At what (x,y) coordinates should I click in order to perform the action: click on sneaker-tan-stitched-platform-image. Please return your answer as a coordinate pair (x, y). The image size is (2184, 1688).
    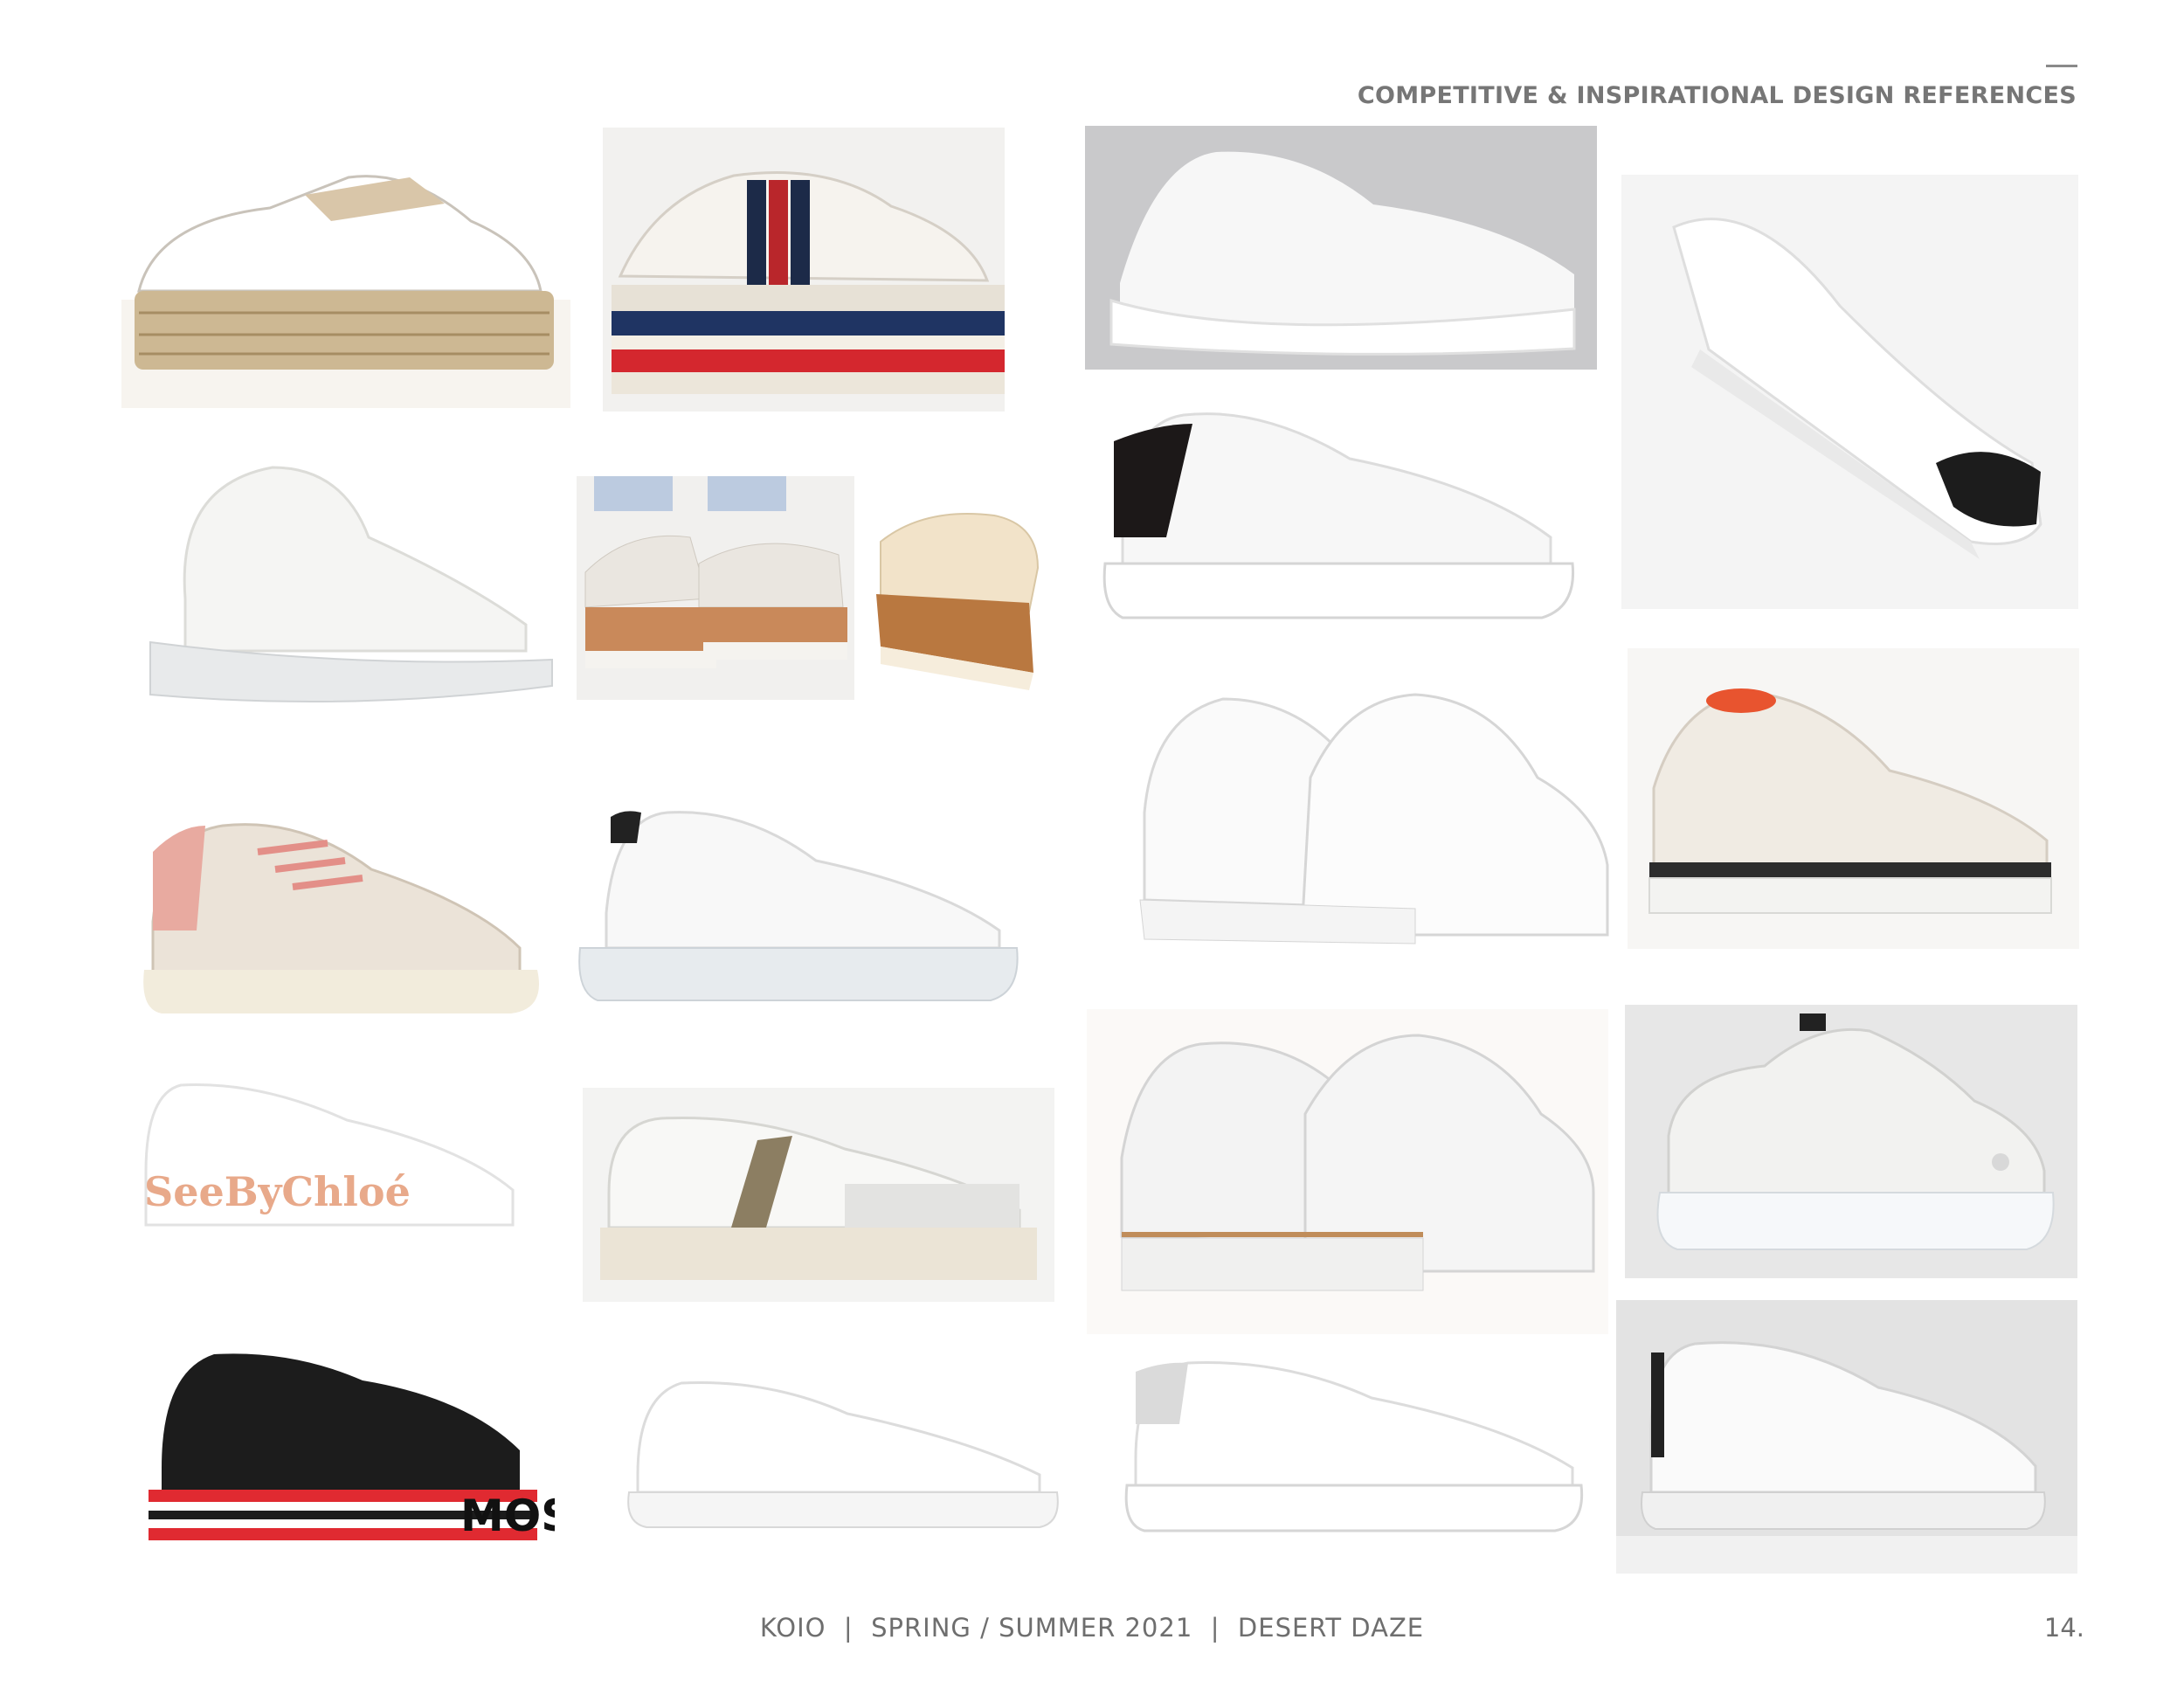
    Looking at the image, I should click on (1347, 1171).